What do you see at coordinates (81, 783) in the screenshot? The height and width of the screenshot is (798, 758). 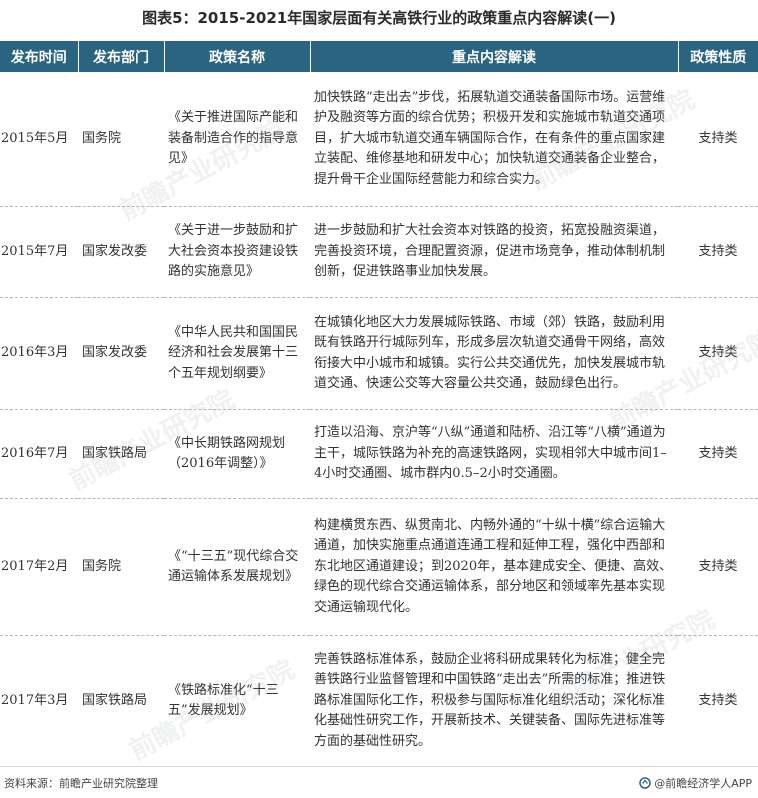 I see `source-note: 资料来源：前瞻产业研究院整理` at bounding box center [81, 783].